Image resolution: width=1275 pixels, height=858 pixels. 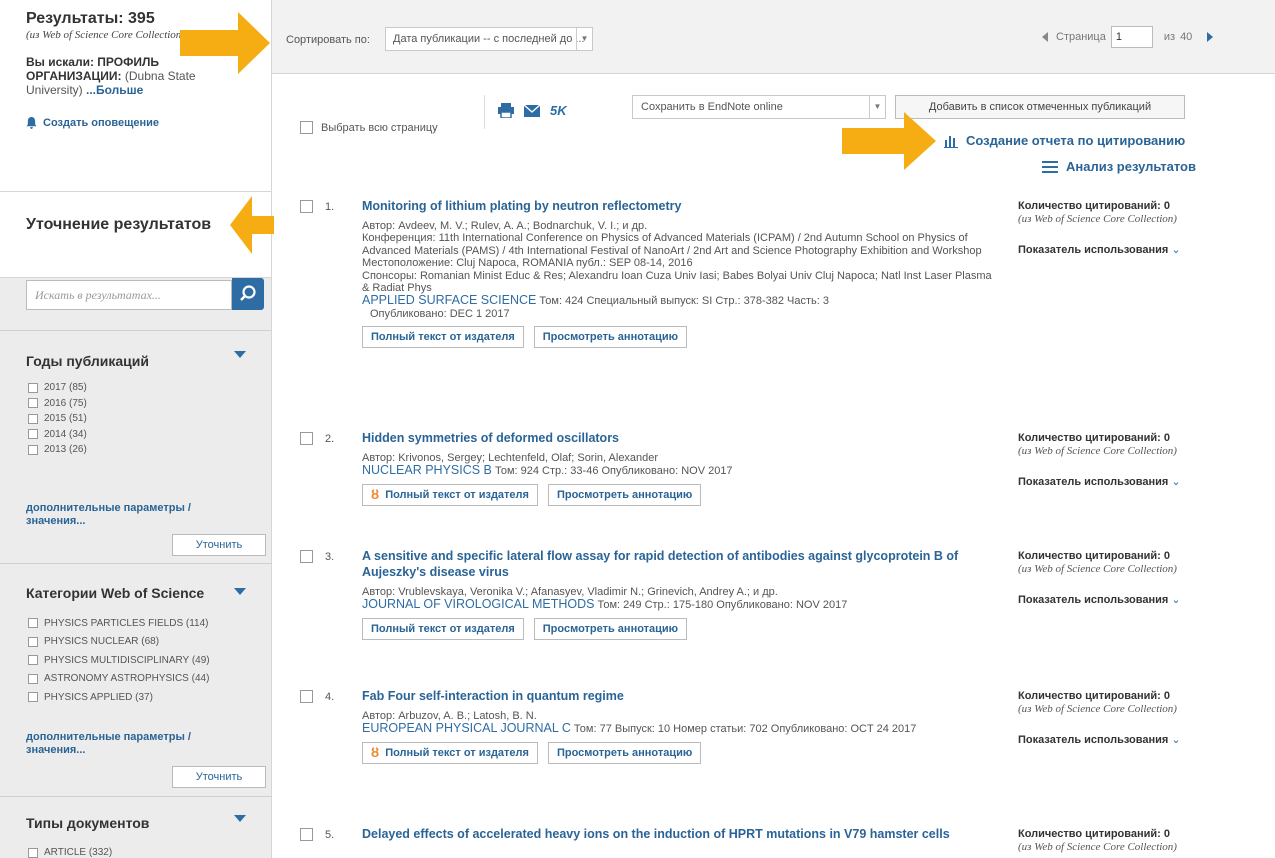 What do you see at coordinates (127, 679) in the screenshot?
I see `facet-item-label: ASTRONOMY ASTROPHYSICS (44)` at bounding box center [127, 679].